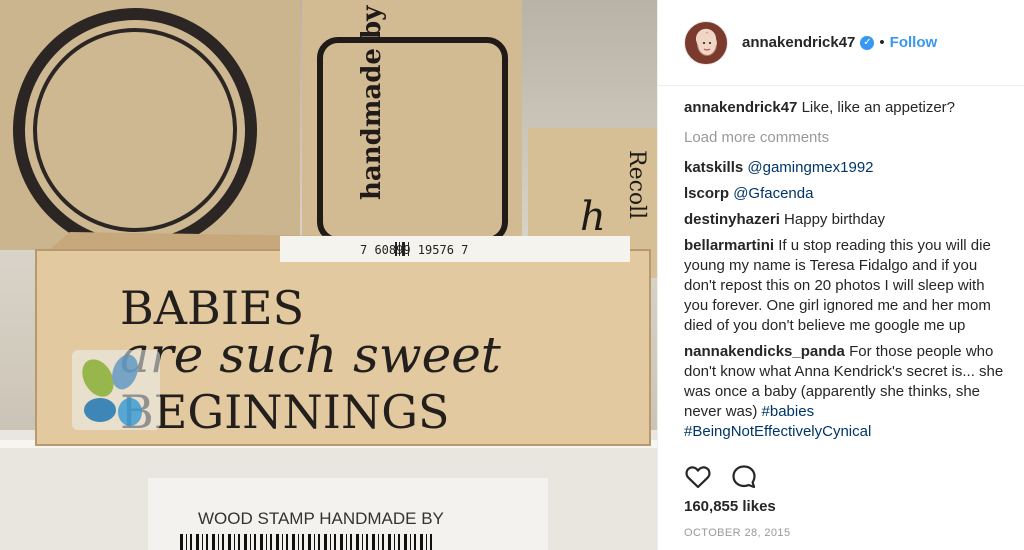 The image size is (1024, 550). What do you see at coordinates (284, 412) in the screenshot?
I see `stamp-line-3: BEGINNINGS` at bounding box center [284, 412].